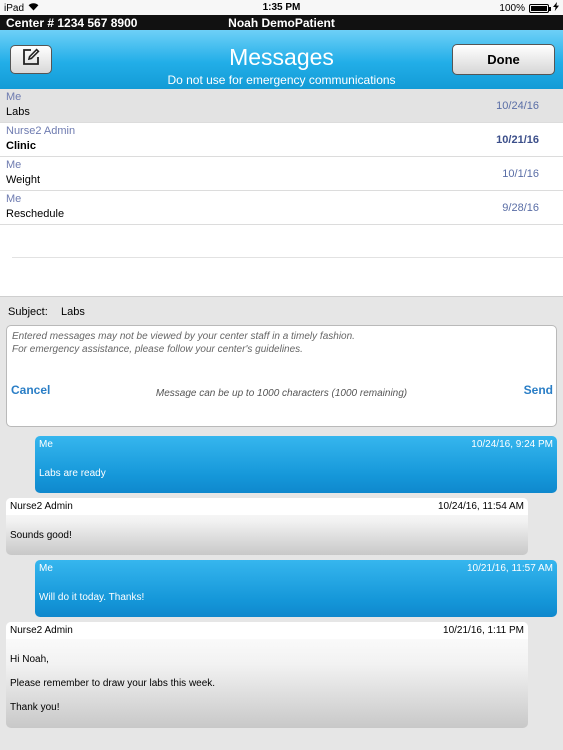  Describe the element at coordinates (73, 312) in the screenshot. I see `subject-value: Labs` at that location.